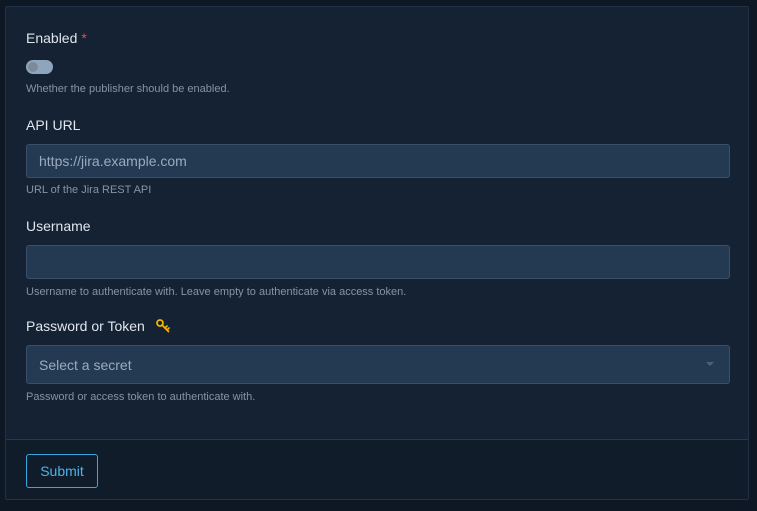 This screenshot has width=757, height=511. Describe the element at coordinates (89, 190) in the screenshot. I see `api-url-help-text: URL of the Jira REST API` at that location.